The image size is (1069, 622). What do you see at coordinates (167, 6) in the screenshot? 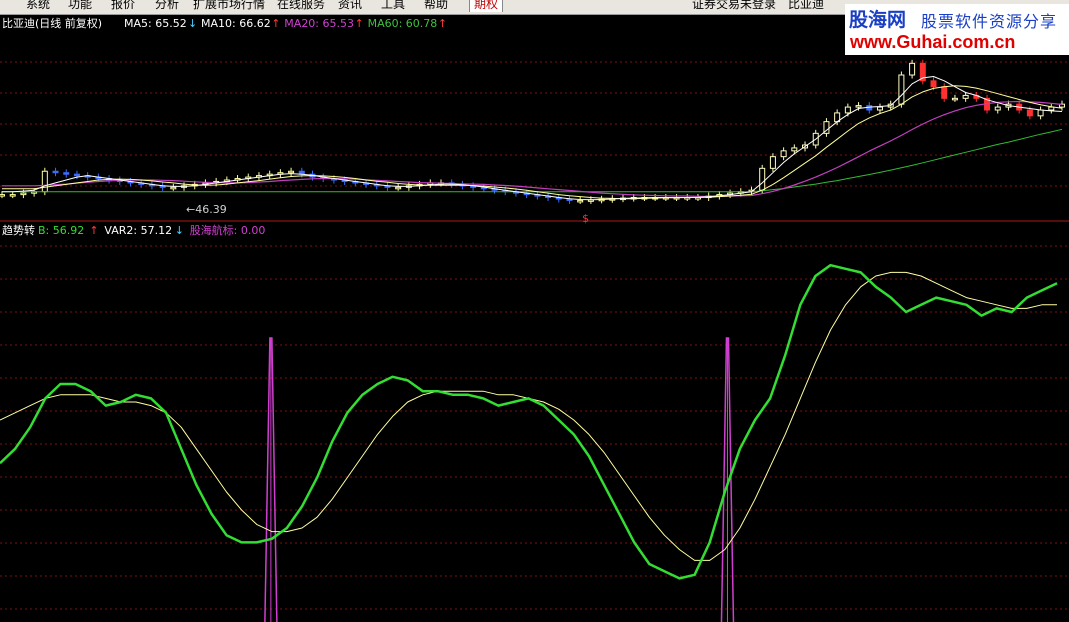
I see `menu-item-3: 分析` at bounding box center [167, 6].